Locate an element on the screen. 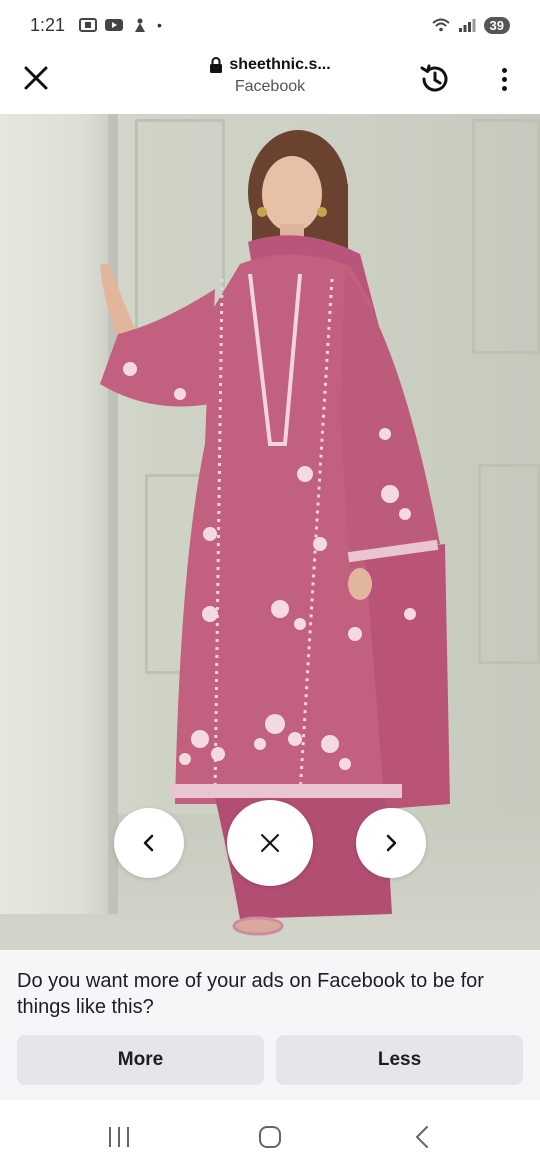  status-left: 1:21 • is located at coordinates (96, 25).